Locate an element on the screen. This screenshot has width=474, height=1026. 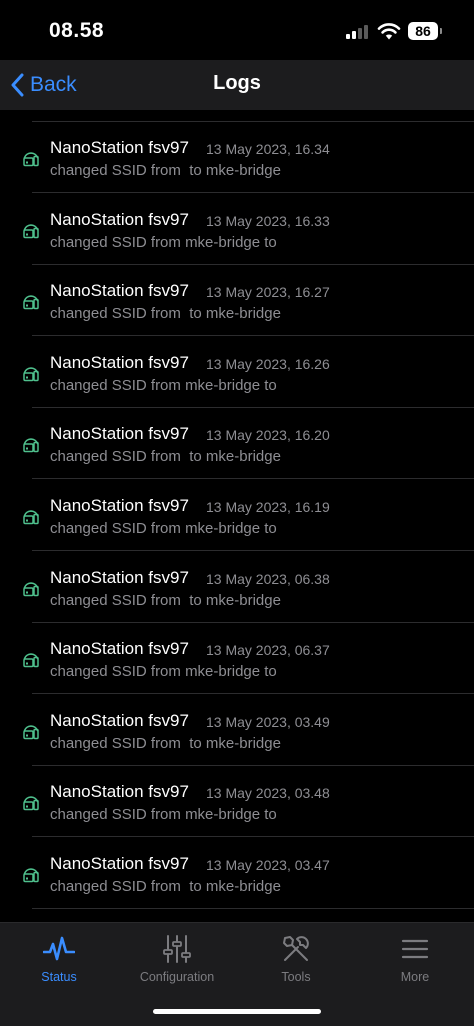
log-timestamp: 13 May 2023, 16.34 is located at coordinates (268, 149).